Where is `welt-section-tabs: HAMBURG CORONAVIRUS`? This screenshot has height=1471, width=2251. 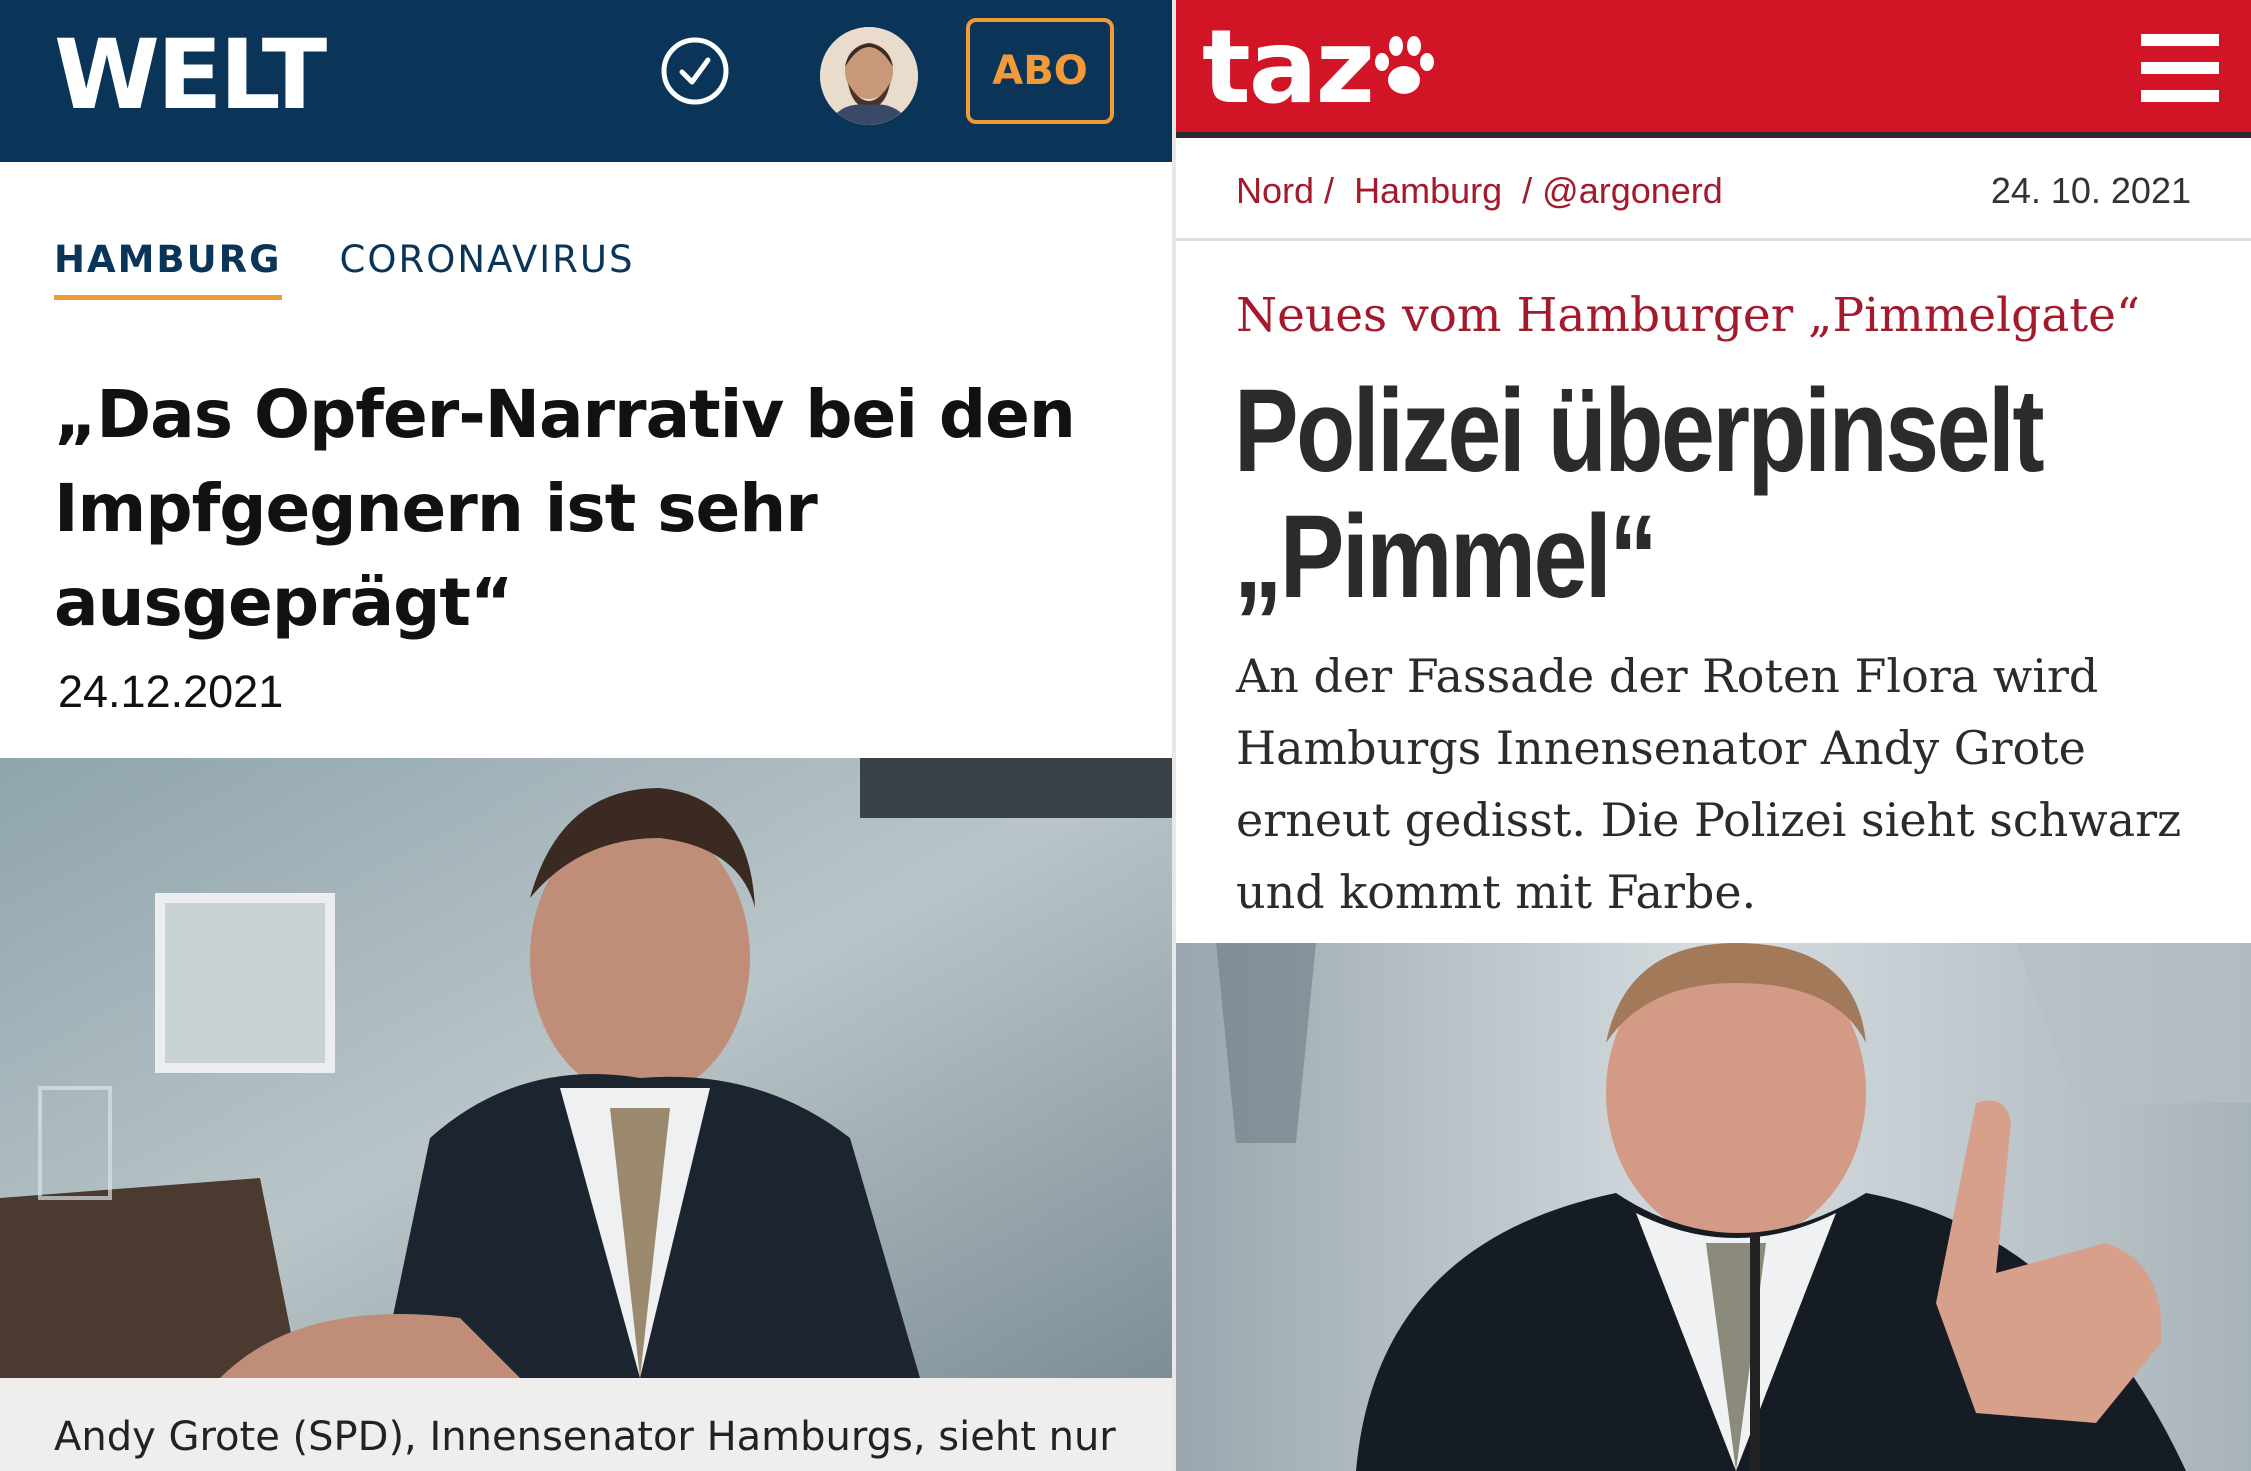
welt-section-tabs: HAMBURG CORONAVIRUS is located at coordinates (344, 269).